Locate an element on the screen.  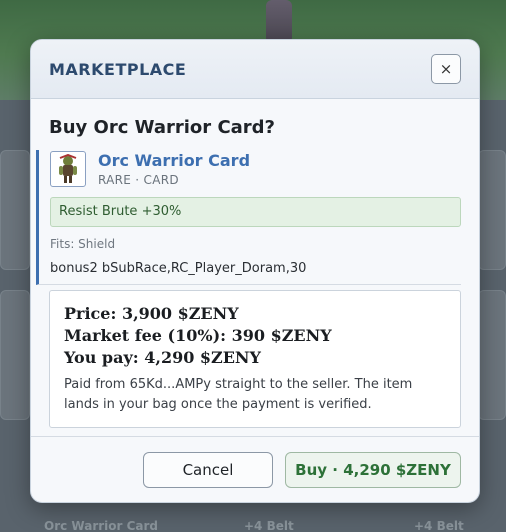
dialog-title: MARKETPLACE is located at coordinates (118, 69).